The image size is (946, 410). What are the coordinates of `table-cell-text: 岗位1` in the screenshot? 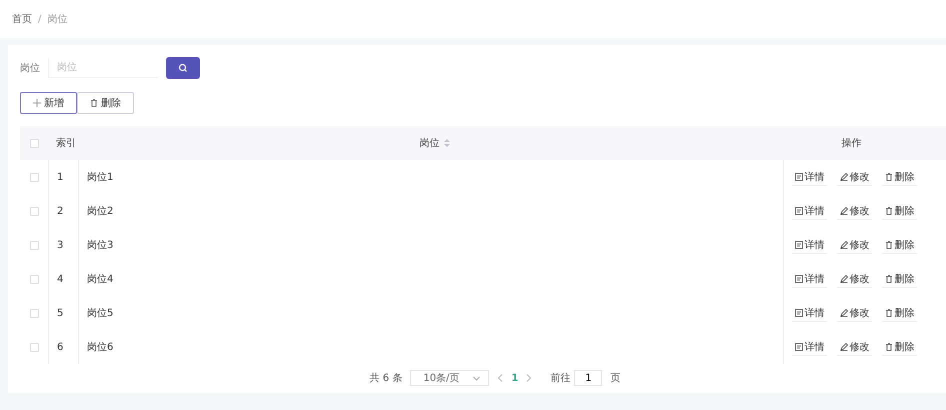 It's located at (100, 177).